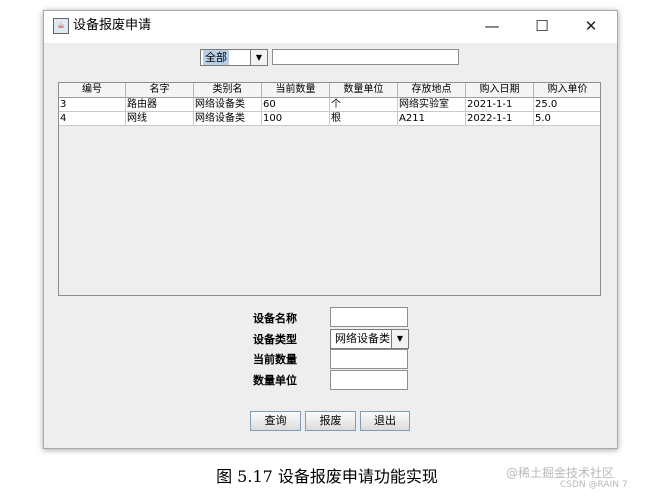 The image size is (654, 497). What do you see at coordinates (92, 119) in the screenshot?
I see `table-cell: 4` at bounding box center [92, 119].